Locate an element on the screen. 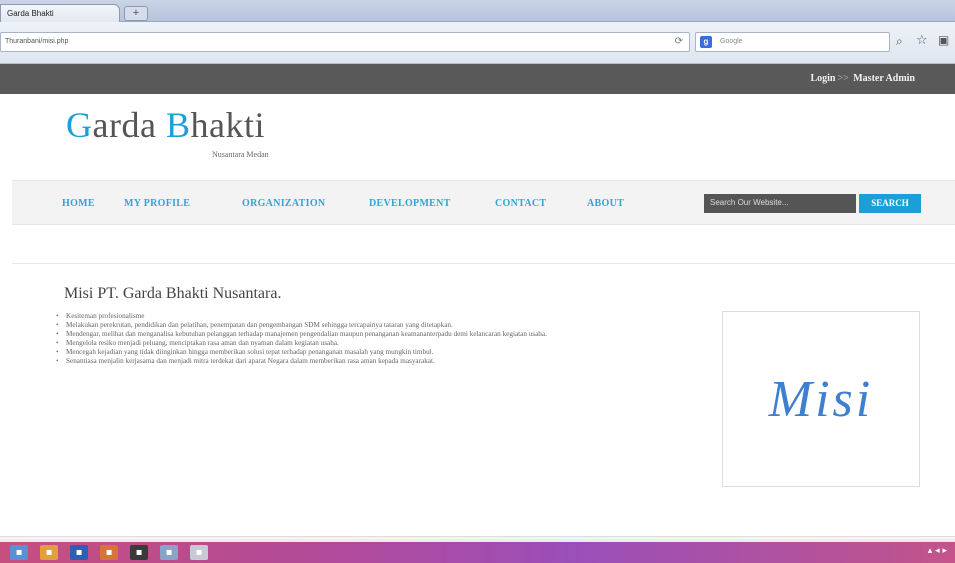  master-admin-link: Master Admin is located at coordinates (884, 78).